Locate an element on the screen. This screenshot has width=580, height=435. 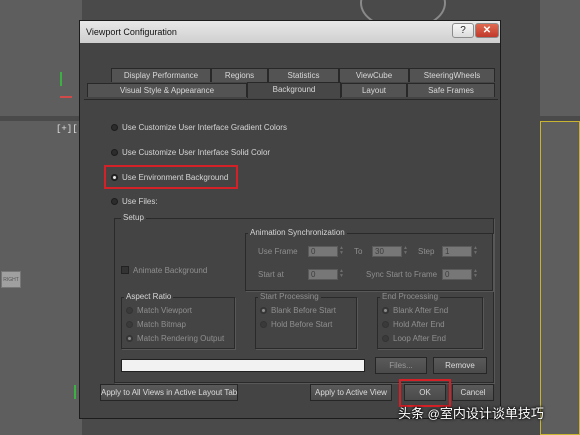
label-use-files: Use Files: is located at coordinates (140, 201).